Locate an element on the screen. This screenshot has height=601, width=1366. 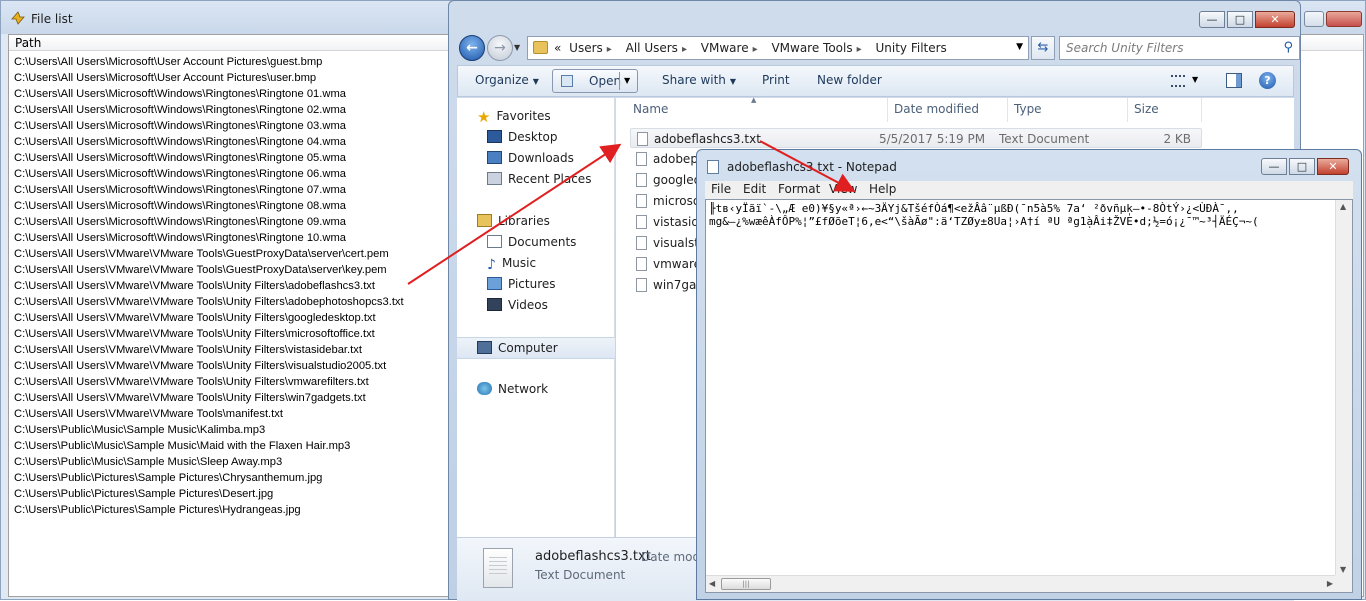
print-button: Print is located at coordinates (776, 80).